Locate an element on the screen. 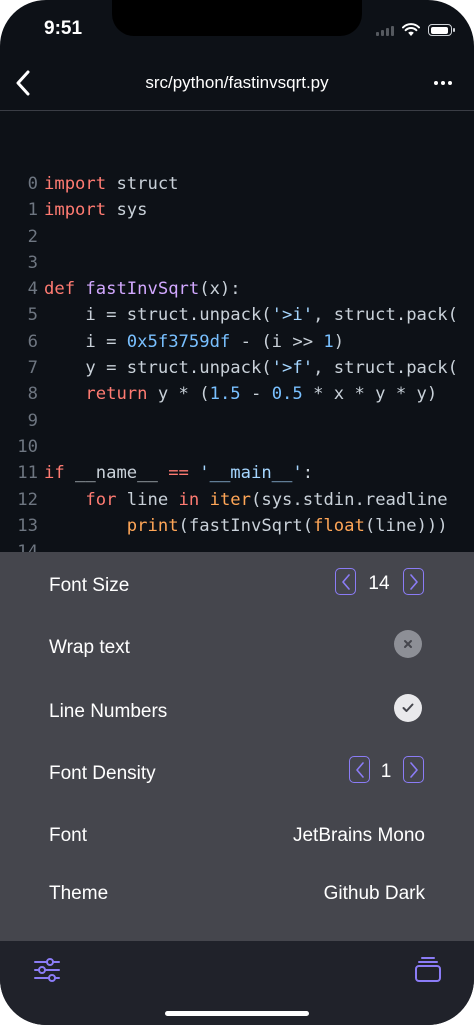  stack-icon is located at coordinates (428, 969).